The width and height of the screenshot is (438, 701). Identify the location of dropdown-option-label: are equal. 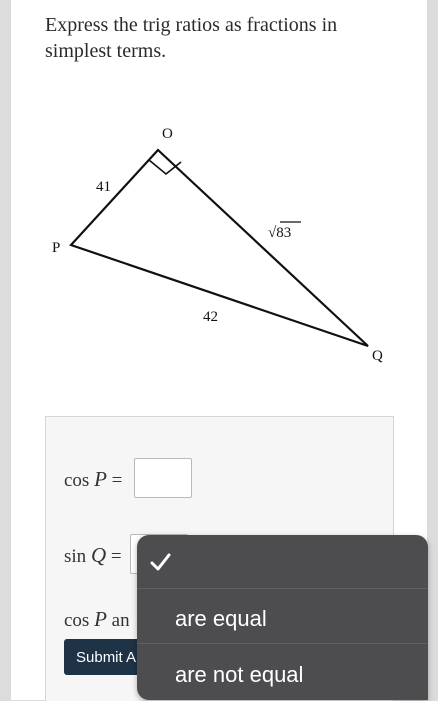
(221, 618).